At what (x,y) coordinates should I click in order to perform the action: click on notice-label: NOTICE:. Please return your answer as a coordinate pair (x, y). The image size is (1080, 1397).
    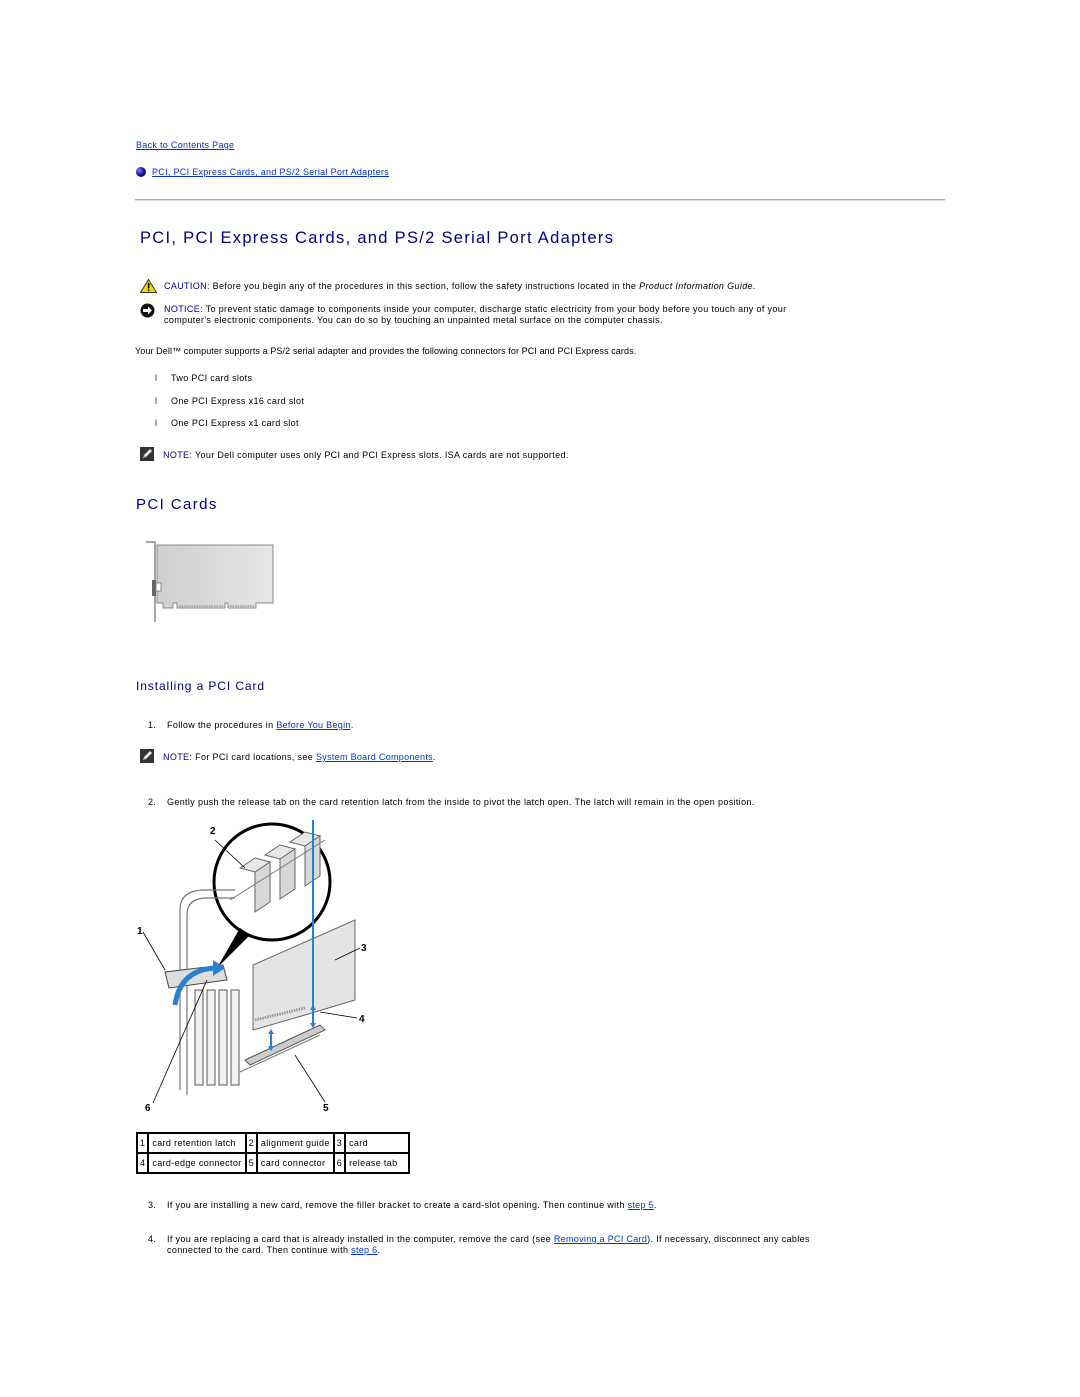
    Looking at the image, I should click on (183, 309).